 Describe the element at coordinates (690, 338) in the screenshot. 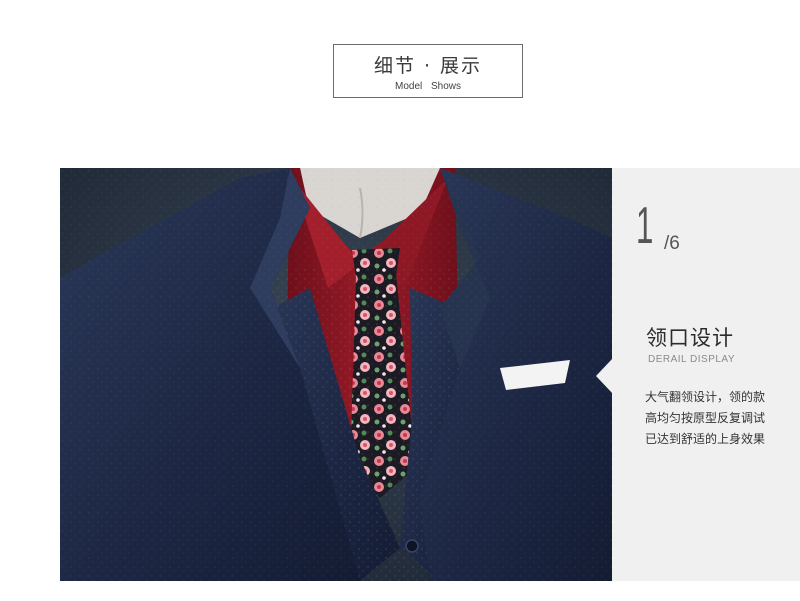

I see `detail-title: 领口设计` at that location.